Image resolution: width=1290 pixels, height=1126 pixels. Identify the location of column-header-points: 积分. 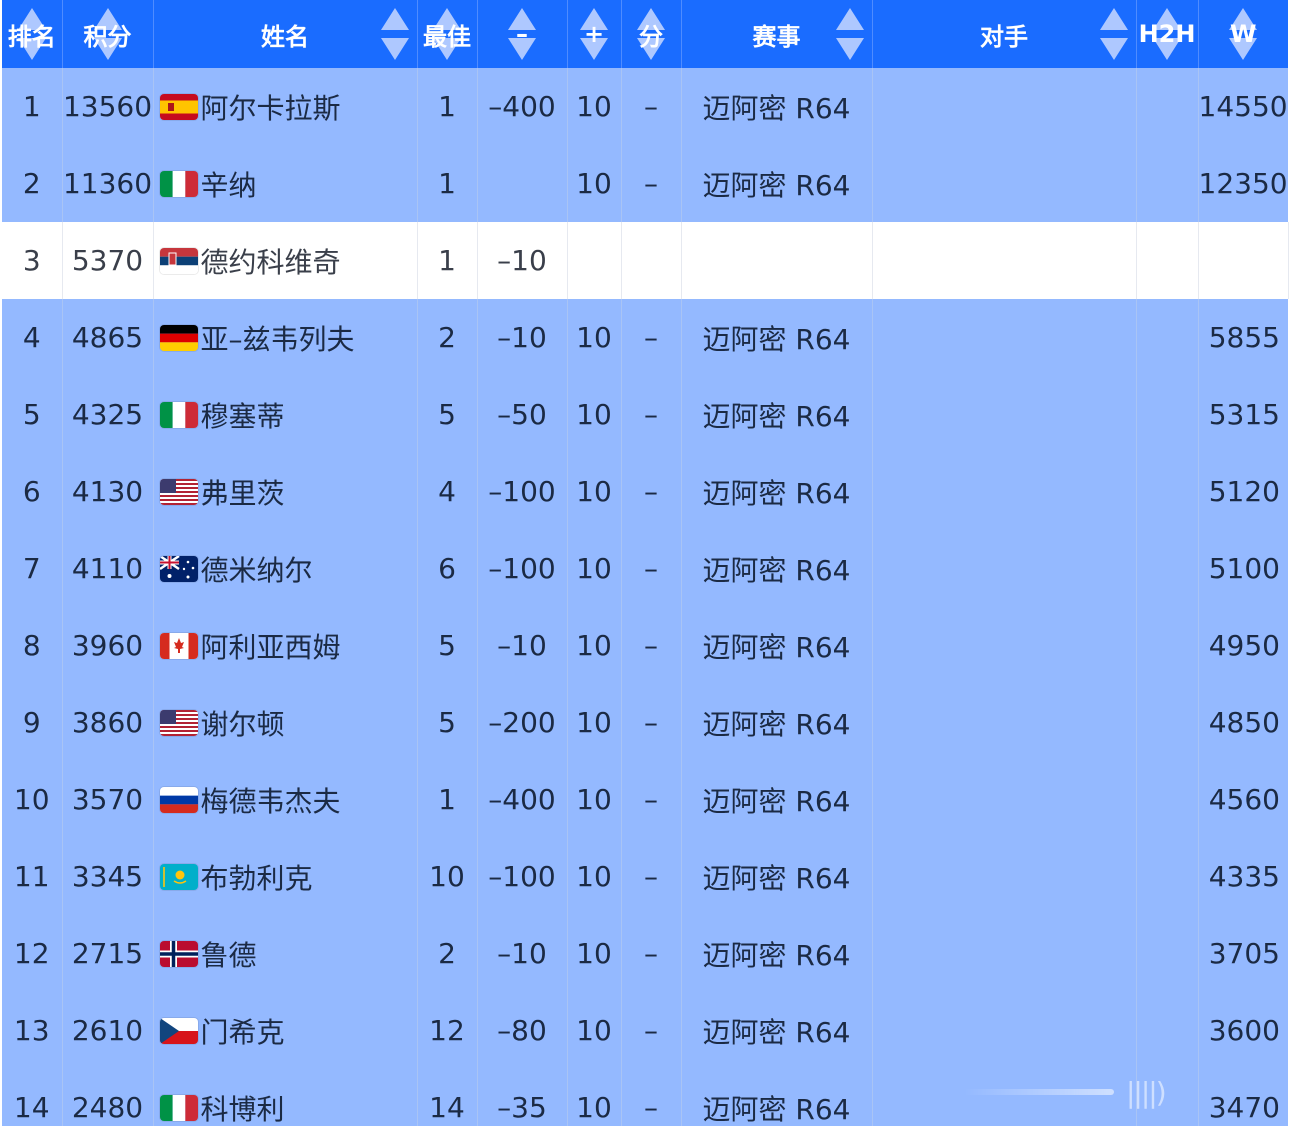
(108, 34).